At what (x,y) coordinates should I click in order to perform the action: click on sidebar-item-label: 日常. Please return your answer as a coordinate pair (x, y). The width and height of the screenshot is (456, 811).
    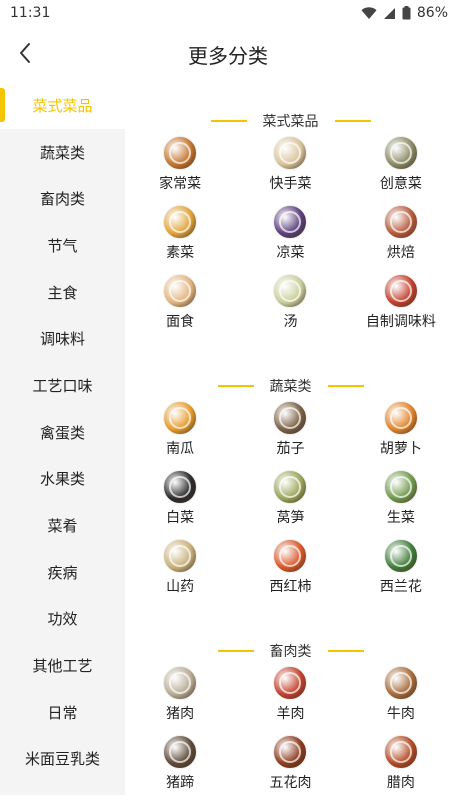
    Looking at the image, I should click on (62, 712).